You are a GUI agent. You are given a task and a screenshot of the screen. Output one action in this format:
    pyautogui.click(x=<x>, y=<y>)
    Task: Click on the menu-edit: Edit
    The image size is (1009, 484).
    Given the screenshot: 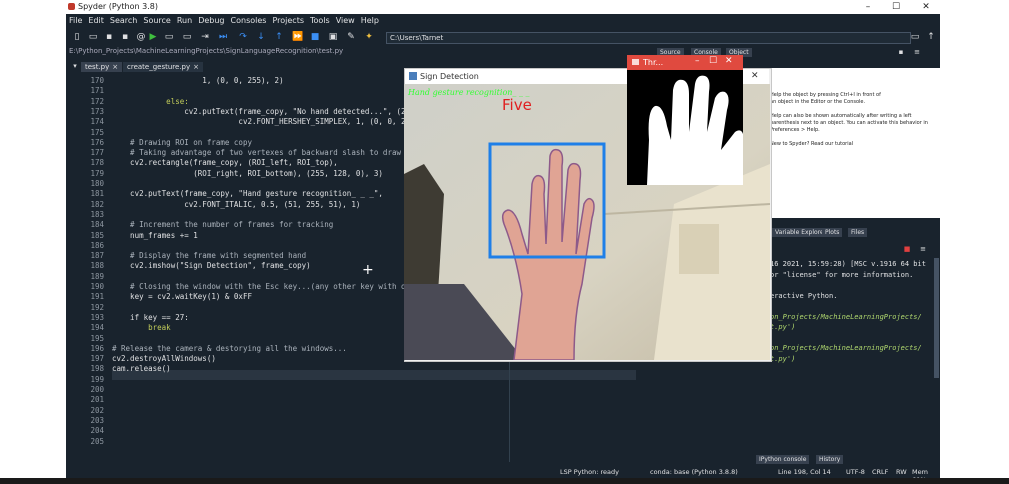 What is the action you would take?
    pyautogui.click(x=96, y=19)
    